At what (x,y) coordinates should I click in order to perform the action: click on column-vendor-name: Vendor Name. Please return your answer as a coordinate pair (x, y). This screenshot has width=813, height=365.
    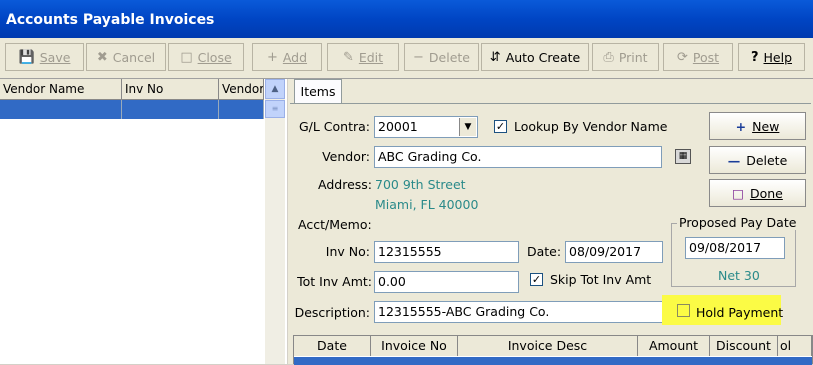
    Looking at the image, I should click on (61, 89).